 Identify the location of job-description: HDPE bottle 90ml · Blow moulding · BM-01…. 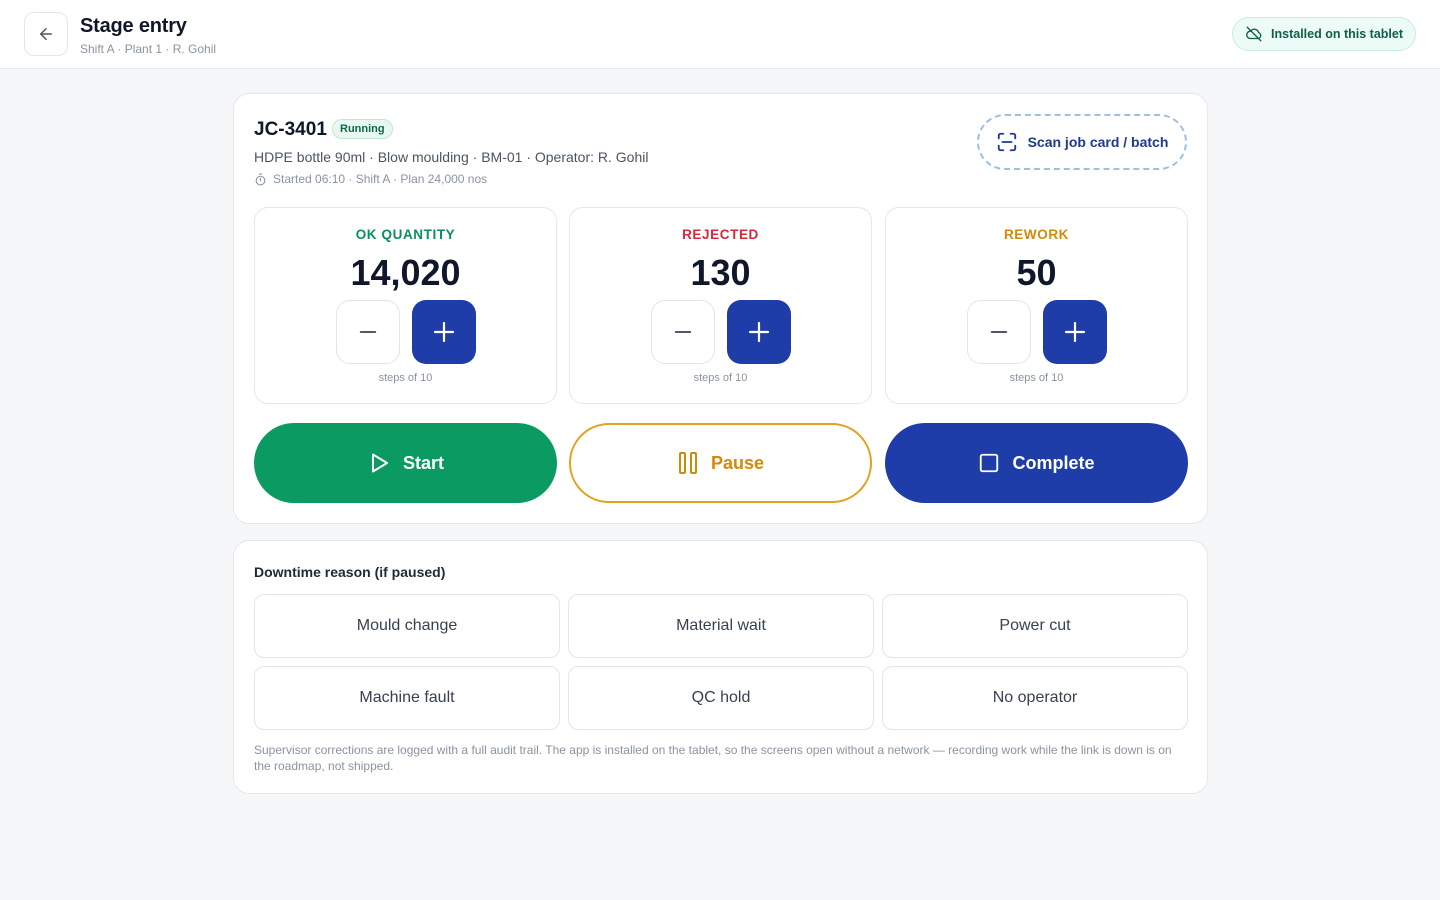
(451, 157).